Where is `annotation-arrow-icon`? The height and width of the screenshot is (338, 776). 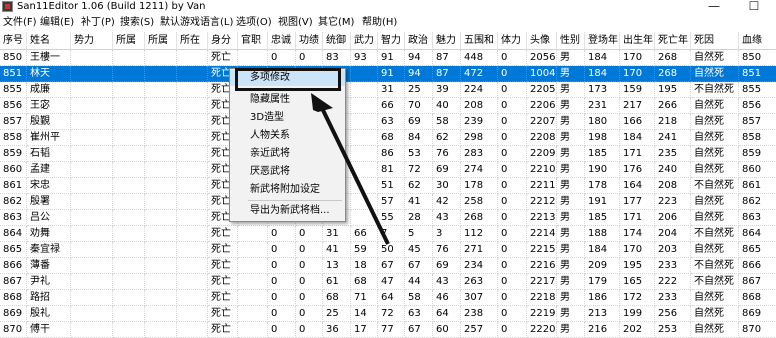
annotation-arrow-icon is located at coordinates (350, 169).